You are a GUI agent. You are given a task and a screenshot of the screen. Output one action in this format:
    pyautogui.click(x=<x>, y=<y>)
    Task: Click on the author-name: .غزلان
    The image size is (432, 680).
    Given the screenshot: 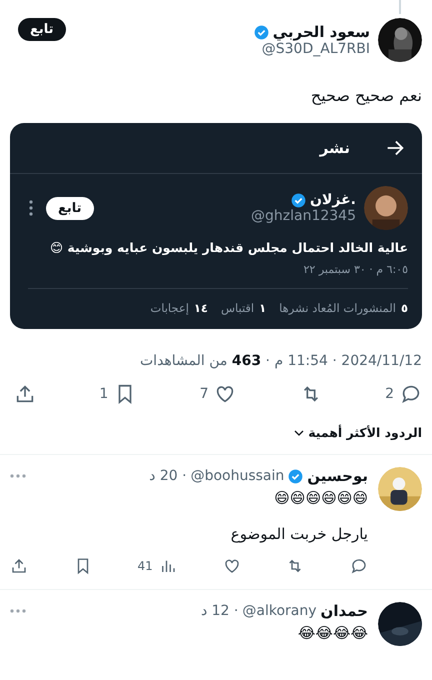 What is the action you would take?
    pyautogui.click(x=333, y=200)
    